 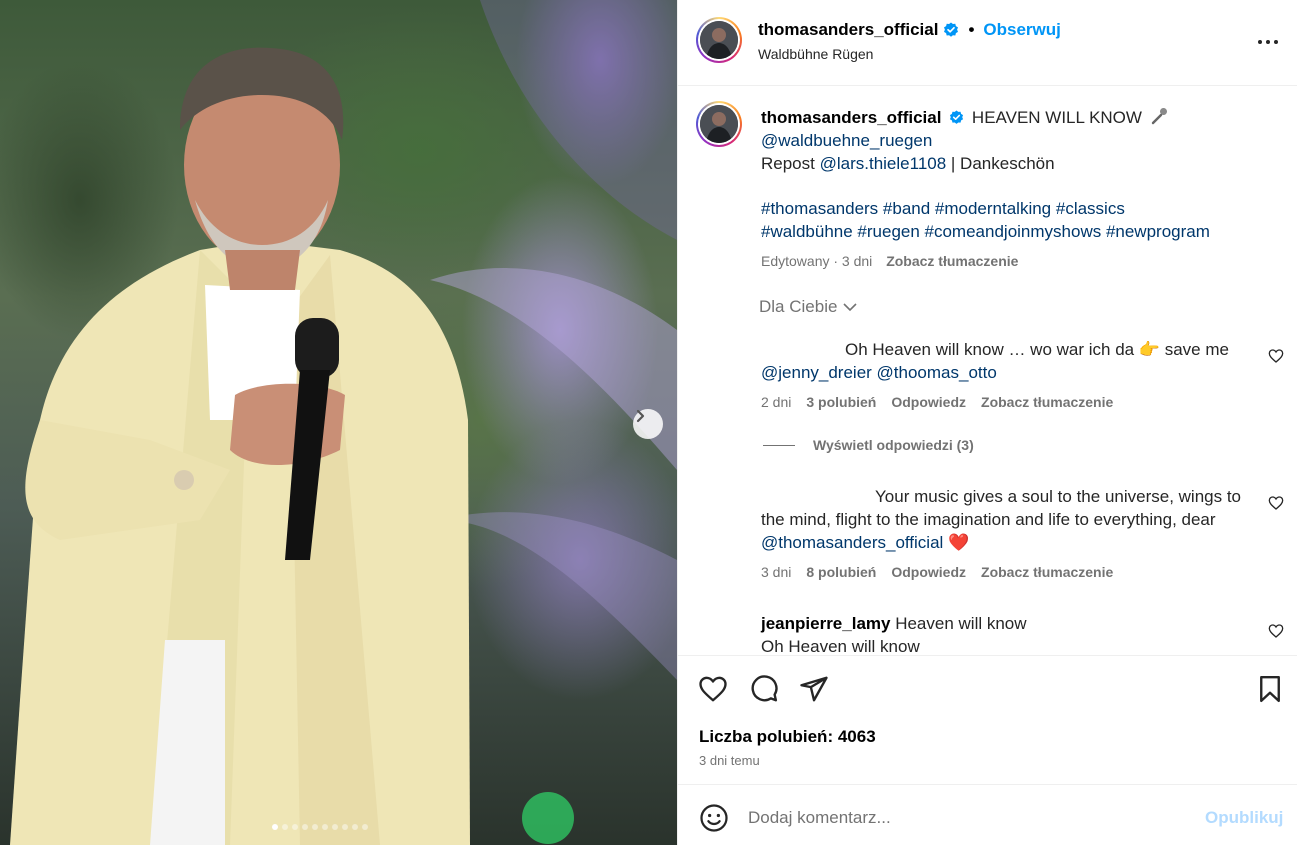 I want to click on repost-prefix: Repost, so click(x=788, y=163).